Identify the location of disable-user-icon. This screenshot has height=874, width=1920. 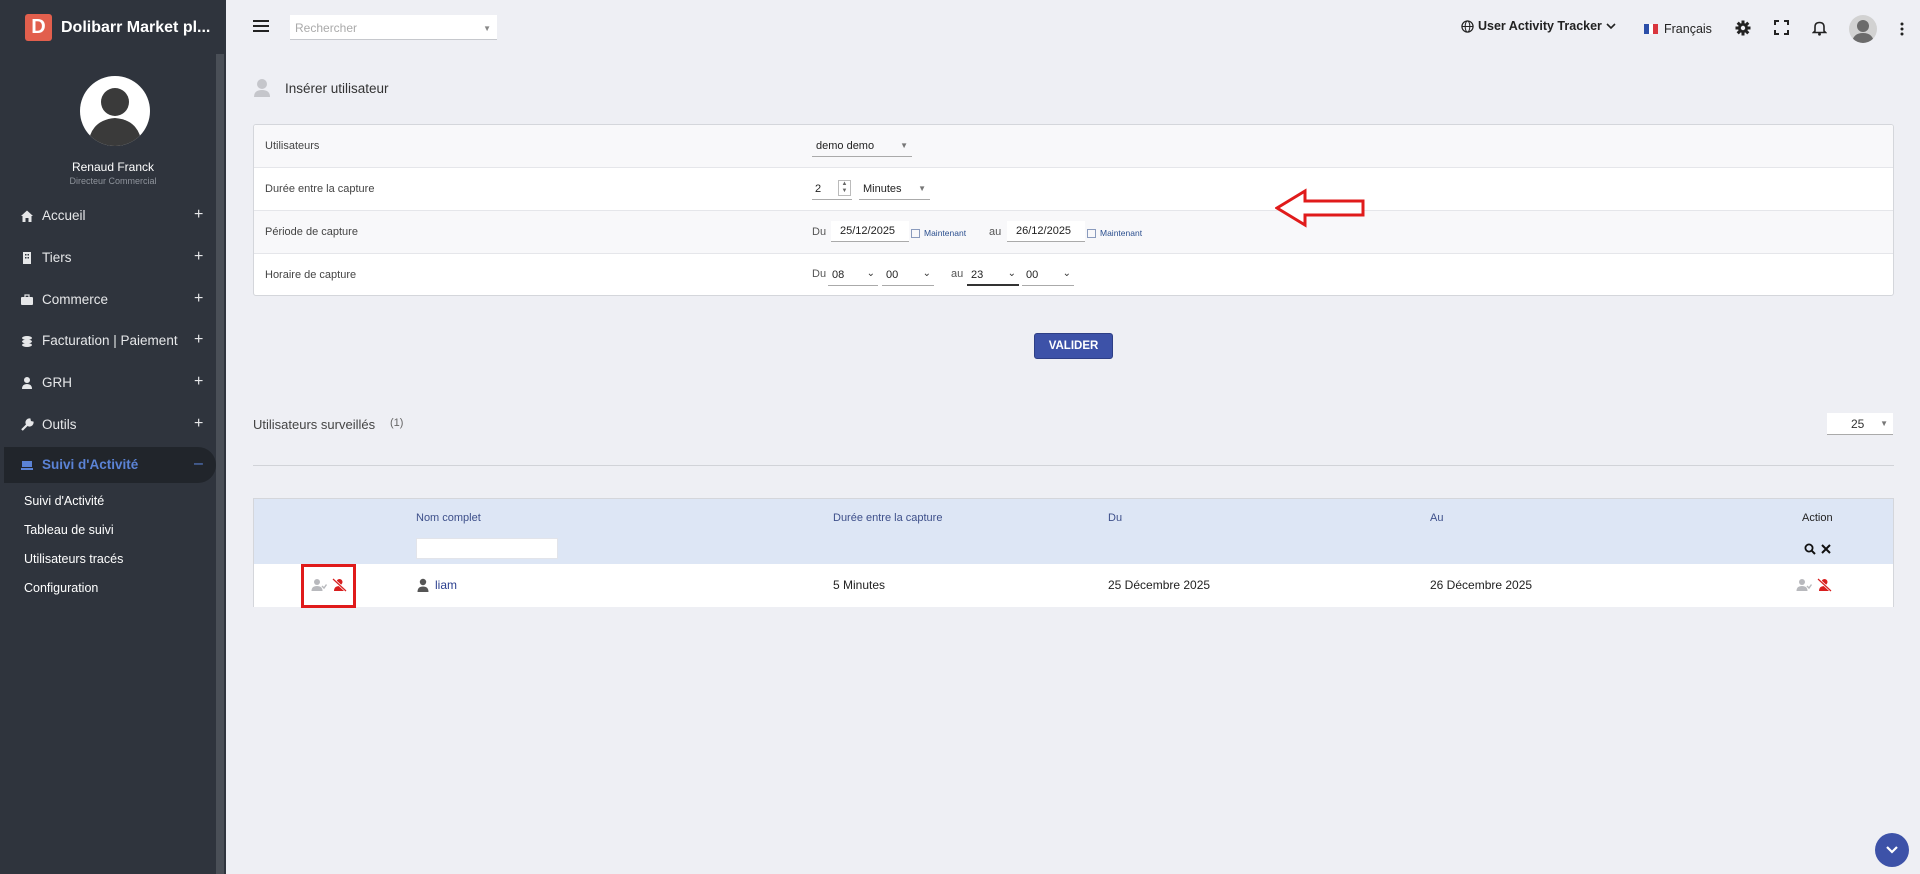
(1824, 585).